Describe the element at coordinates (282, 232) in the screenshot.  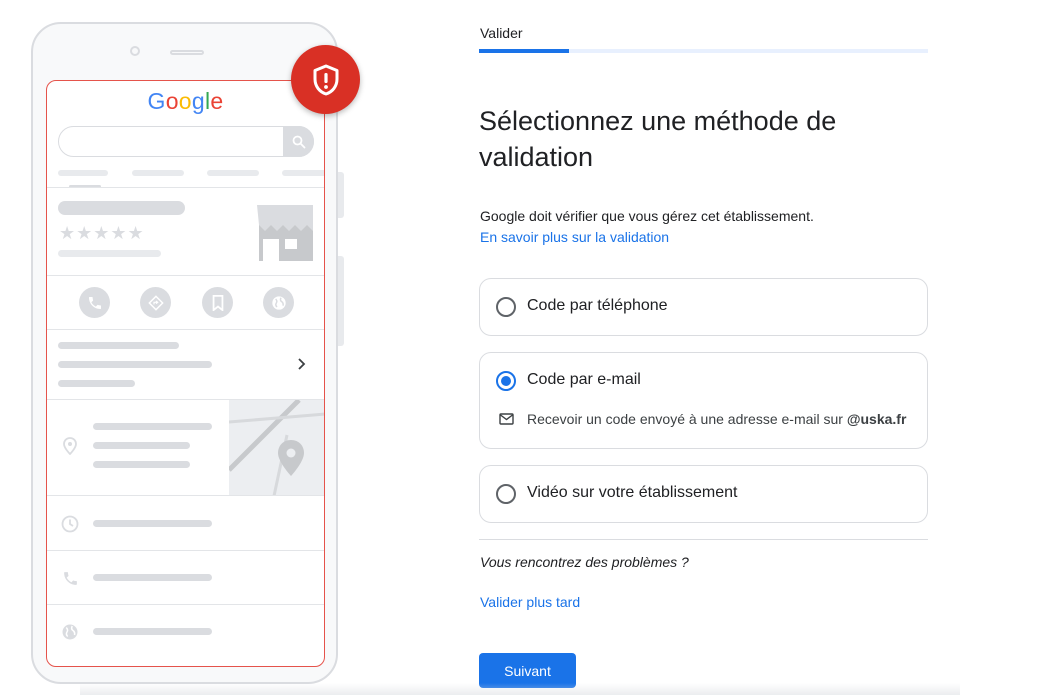
I see `storefront-icon` at that location.